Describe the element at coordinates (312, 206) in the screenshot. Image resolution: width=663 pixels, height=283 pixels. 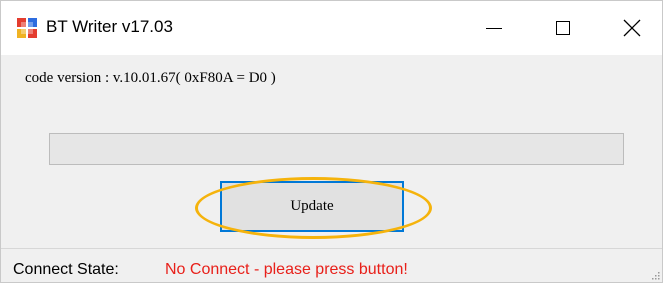
I see `update-button: Update` at that location.